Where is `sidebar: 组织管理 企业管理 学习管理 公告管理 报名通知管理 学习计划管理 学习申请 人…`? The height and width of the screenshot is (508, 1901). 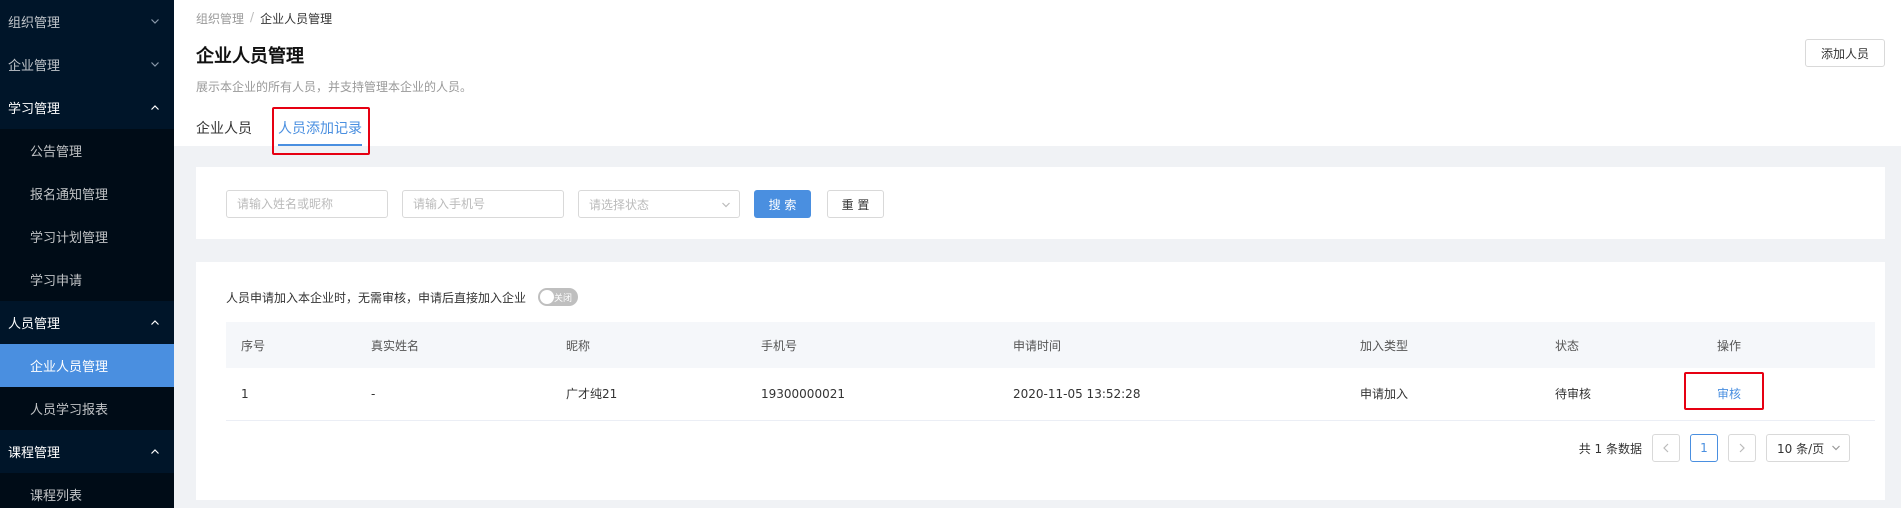
sidebar: 组织管理 企业管理 学习管理 公告管理 报名通知管理 学习计划管理 学习申请 人… is located at coordinates (87, 254).